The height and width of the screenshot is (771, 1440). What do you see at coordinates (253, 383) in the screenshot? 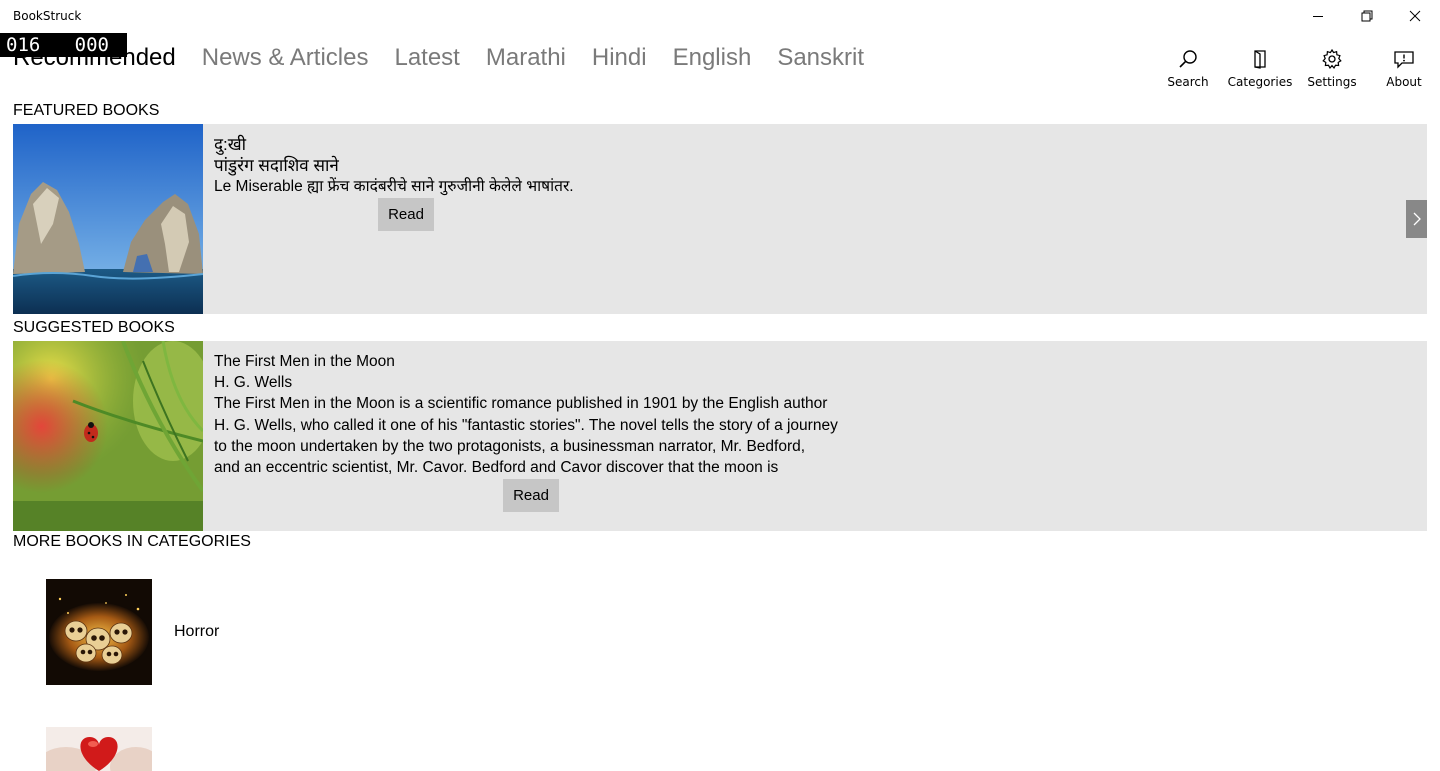
I see `suggested-book-author: H. G. Wells` at bounding box center [253, 383].